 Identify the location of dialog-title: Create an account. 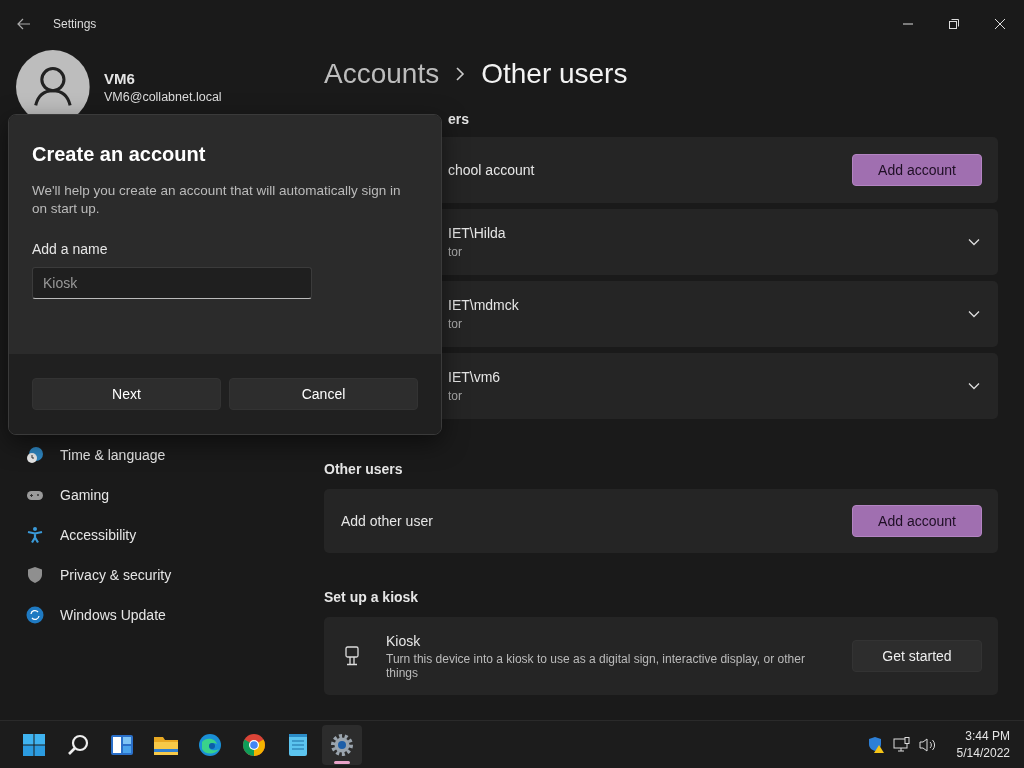
(119, 154).